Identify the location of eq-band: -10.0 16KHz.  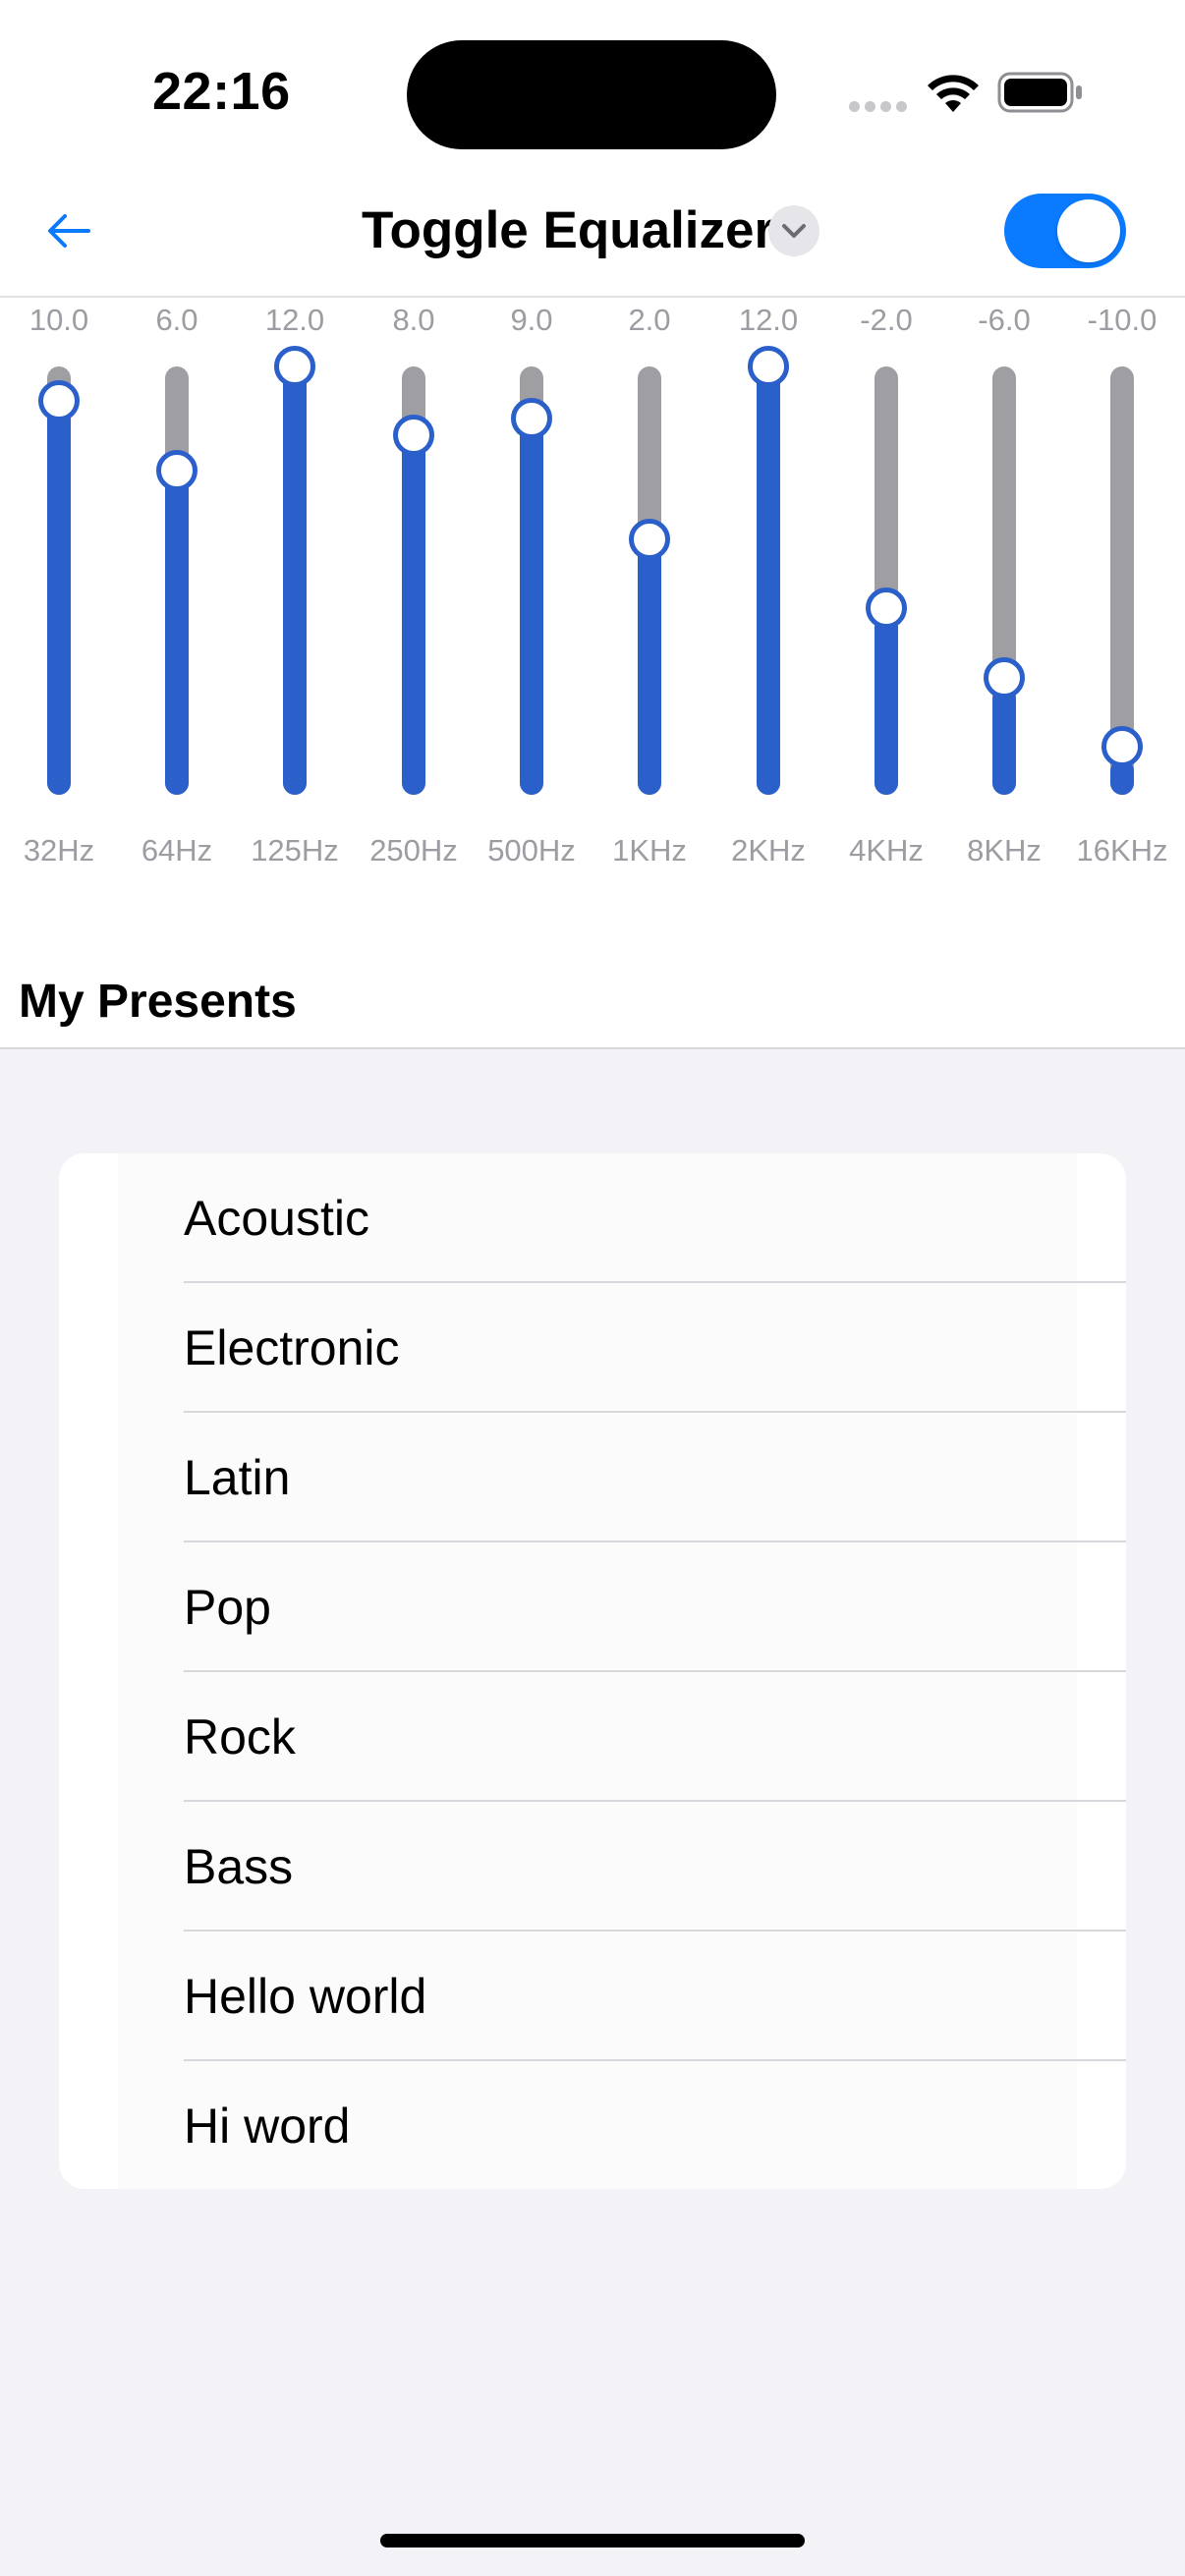
(1122, 589).